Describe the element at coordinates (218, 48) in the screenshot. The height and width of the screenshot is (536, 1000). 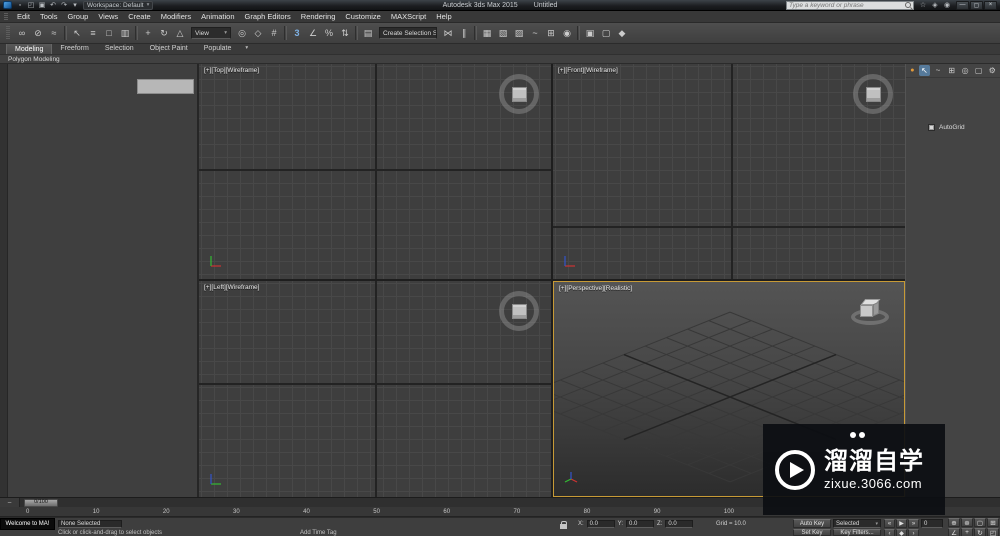
I see `tab-populate: Populate` at that location.